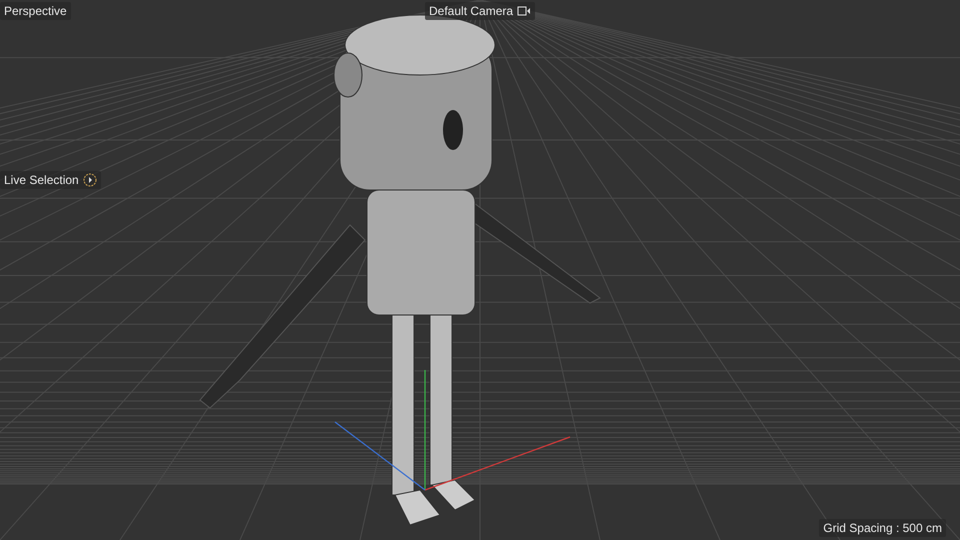 The image size is (960, 540). What do you see at coordinates (480, 11) in the screenshot?
I see `camera-label: Default Camera` at bounding box center [480, 11].